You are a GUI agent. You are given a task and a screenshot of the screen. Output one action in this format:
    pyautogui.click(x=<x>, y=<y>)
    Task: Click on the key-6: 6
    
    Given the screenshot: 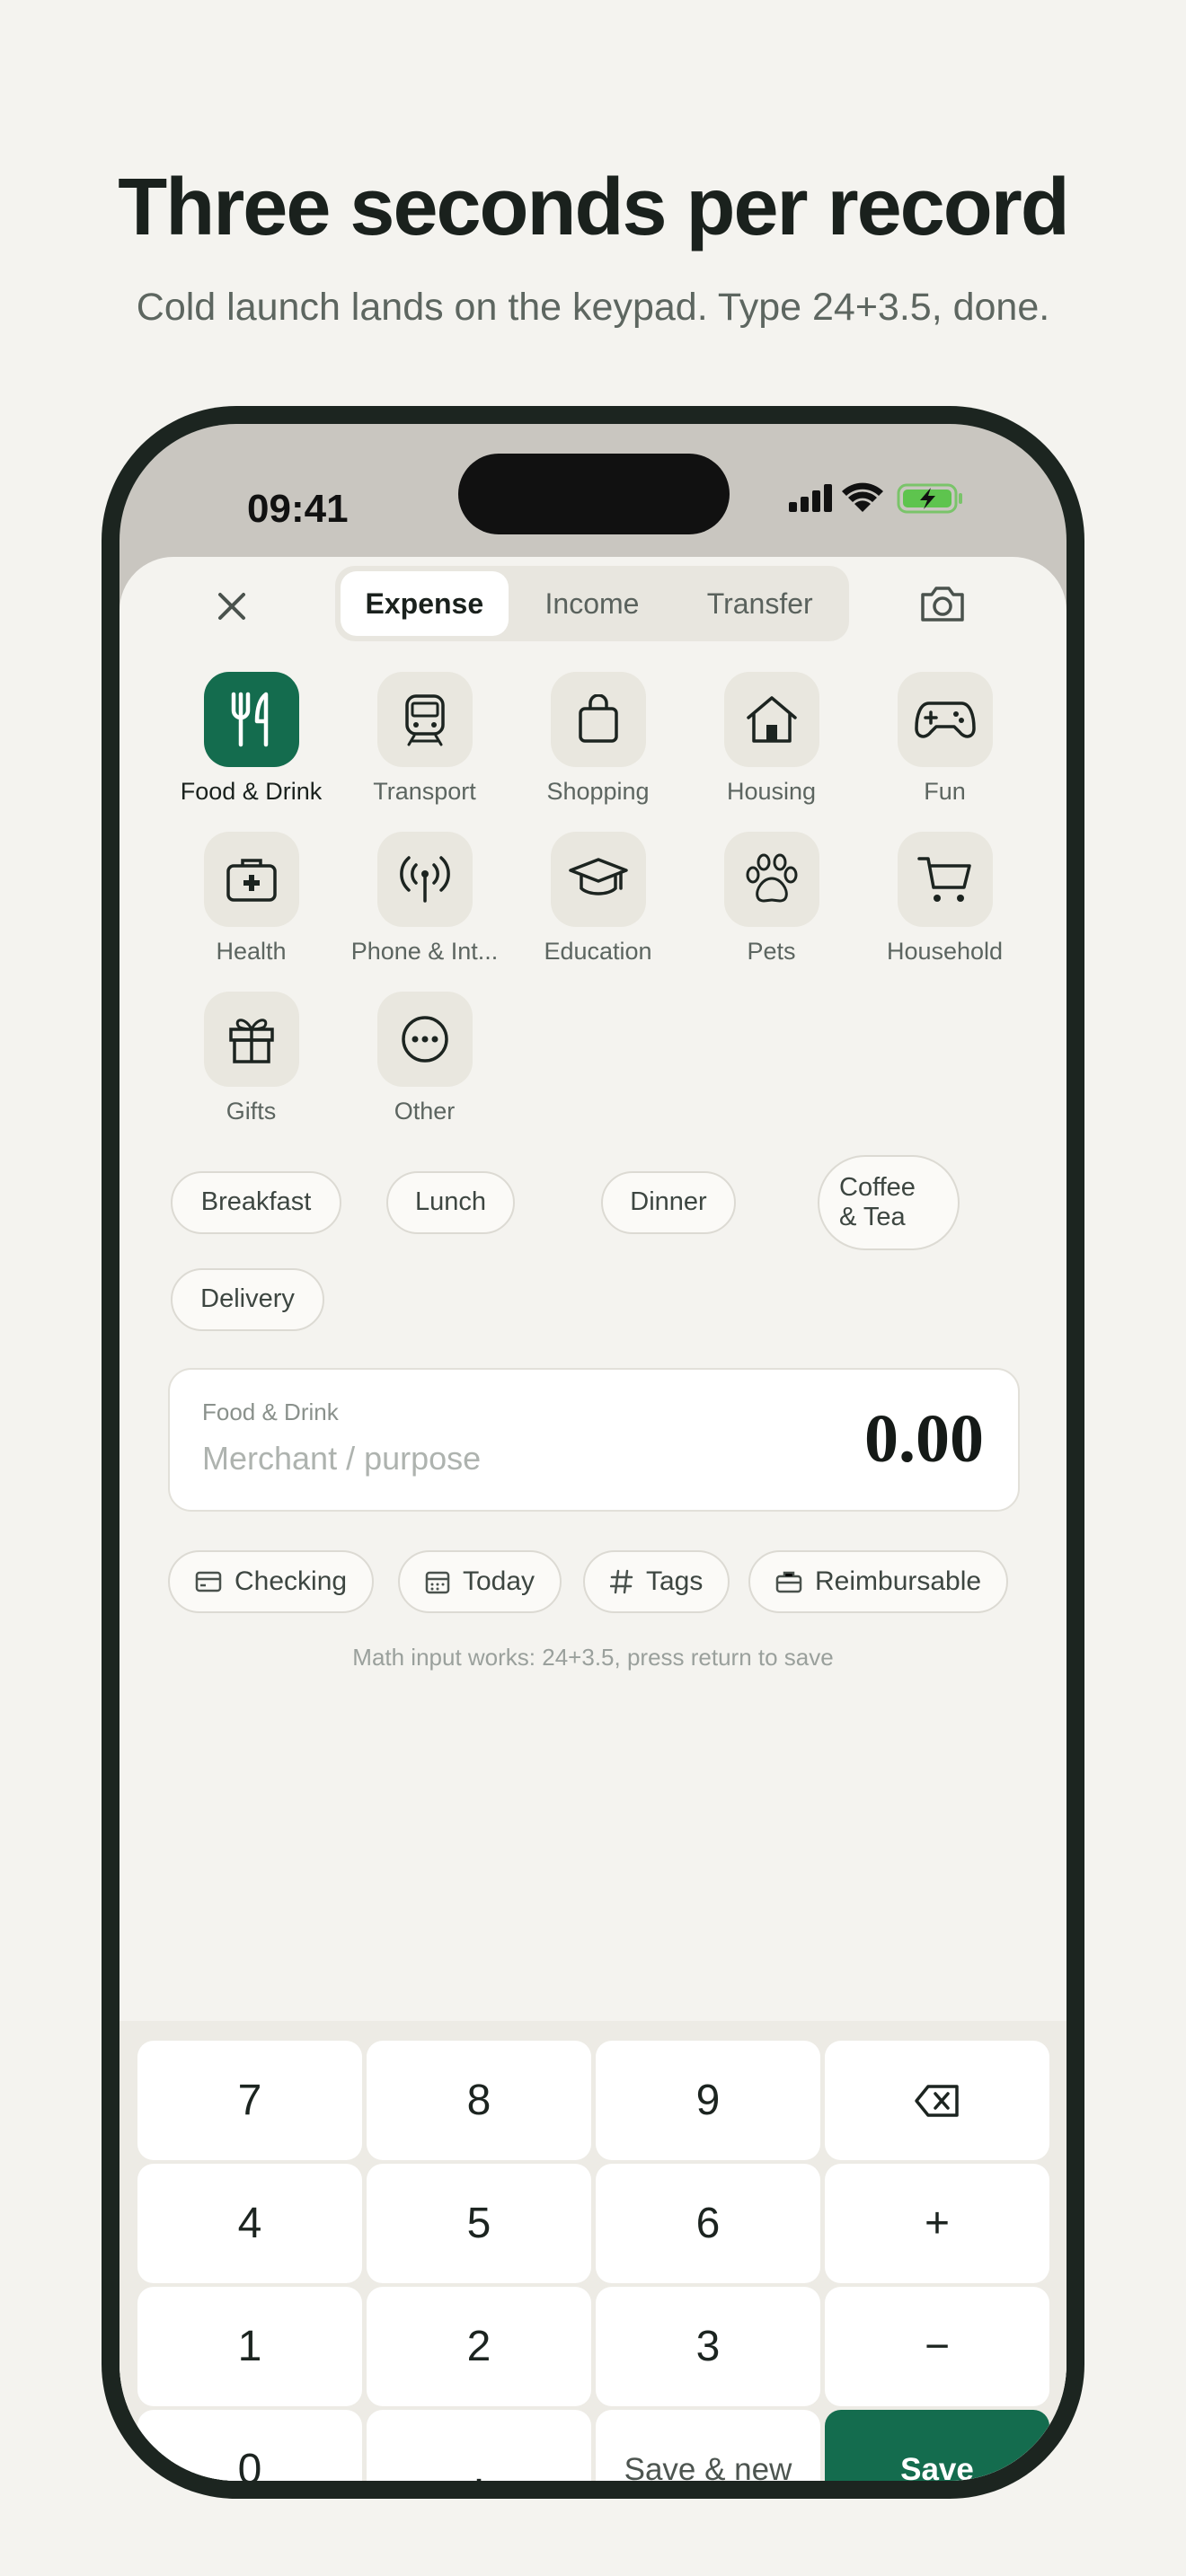 What is the action you would take?
    pyautogui.click(x=708, y=2223)
    